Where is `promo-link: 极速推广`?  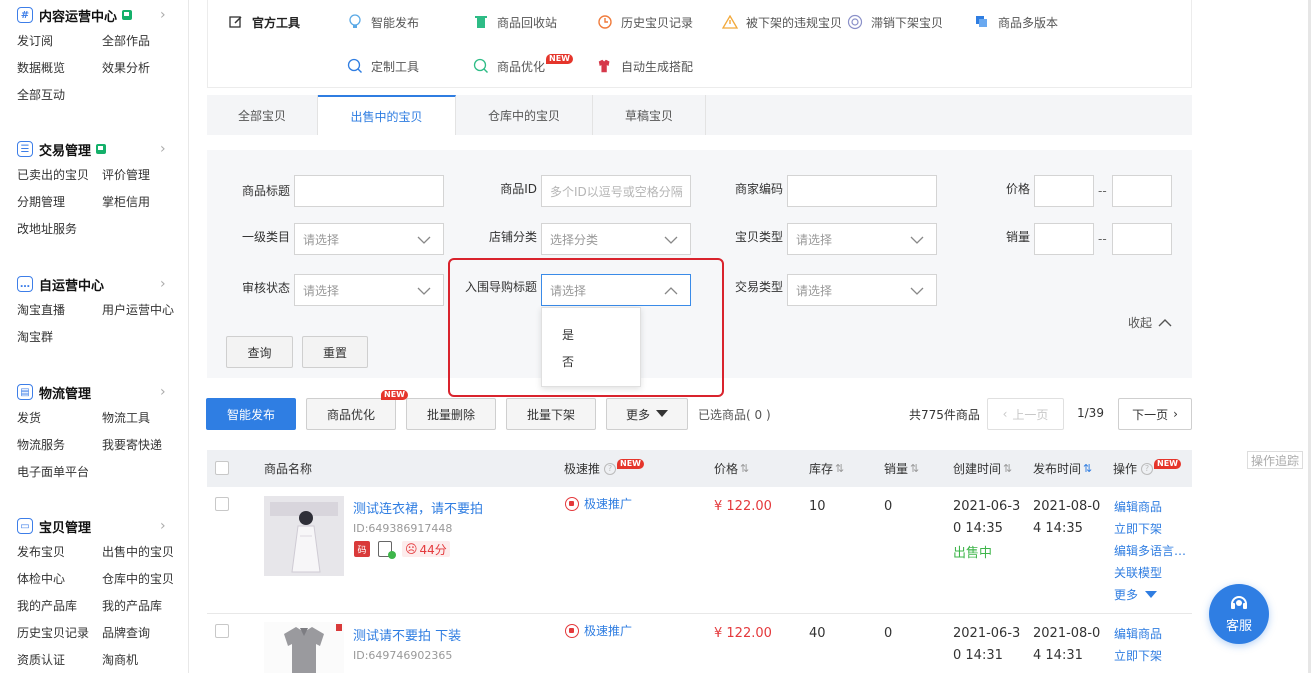 promo-link: 极速推广 is located at coordinates (598, 630).